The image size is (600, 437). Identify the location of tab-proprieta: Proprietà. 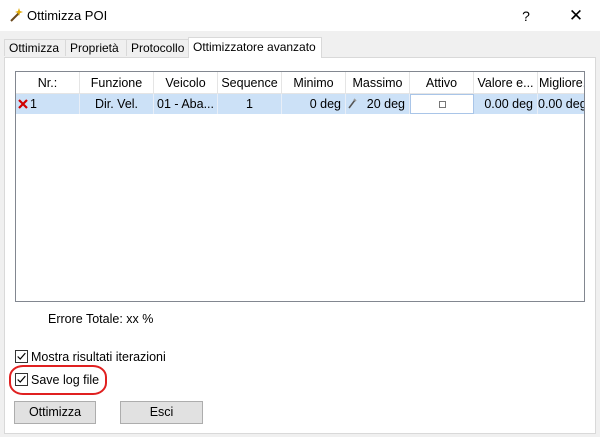
(96, 47).